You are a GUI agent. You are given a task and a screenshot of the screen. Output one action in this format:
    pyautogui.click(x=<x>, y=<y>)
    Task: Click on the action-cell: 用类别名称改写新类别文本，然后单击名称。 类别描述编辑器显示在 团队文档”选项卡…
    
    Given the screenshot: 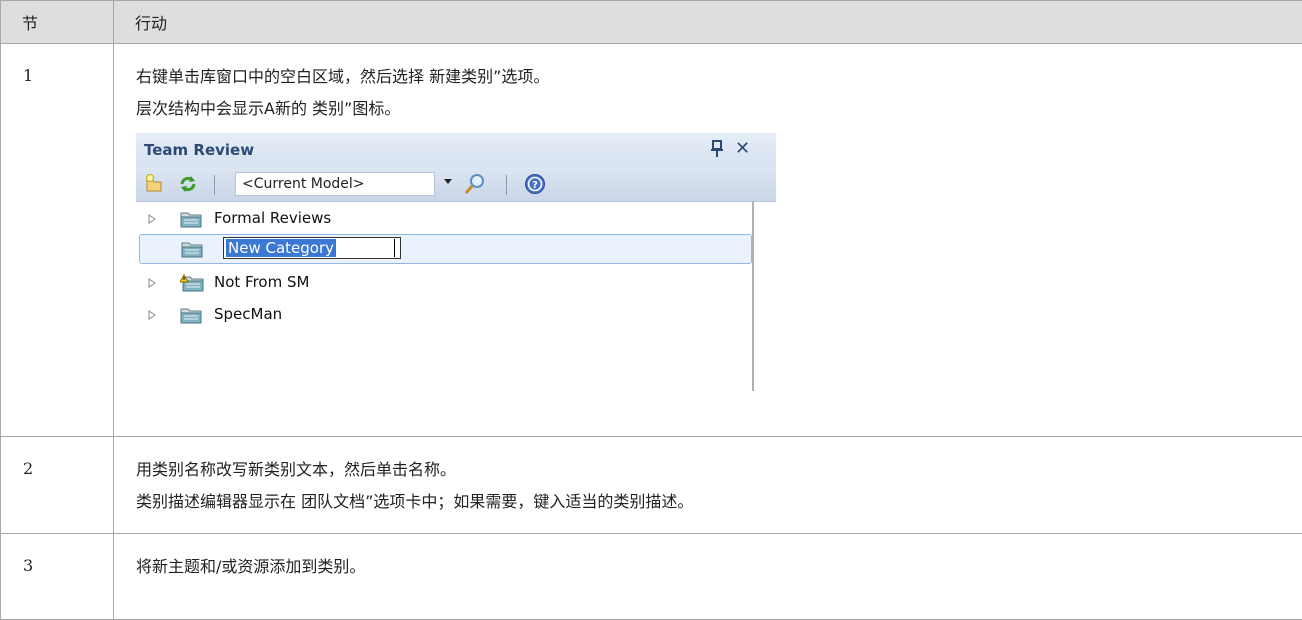 What is the action you would take?
    pyautogui.click(x=708, y=485)
    